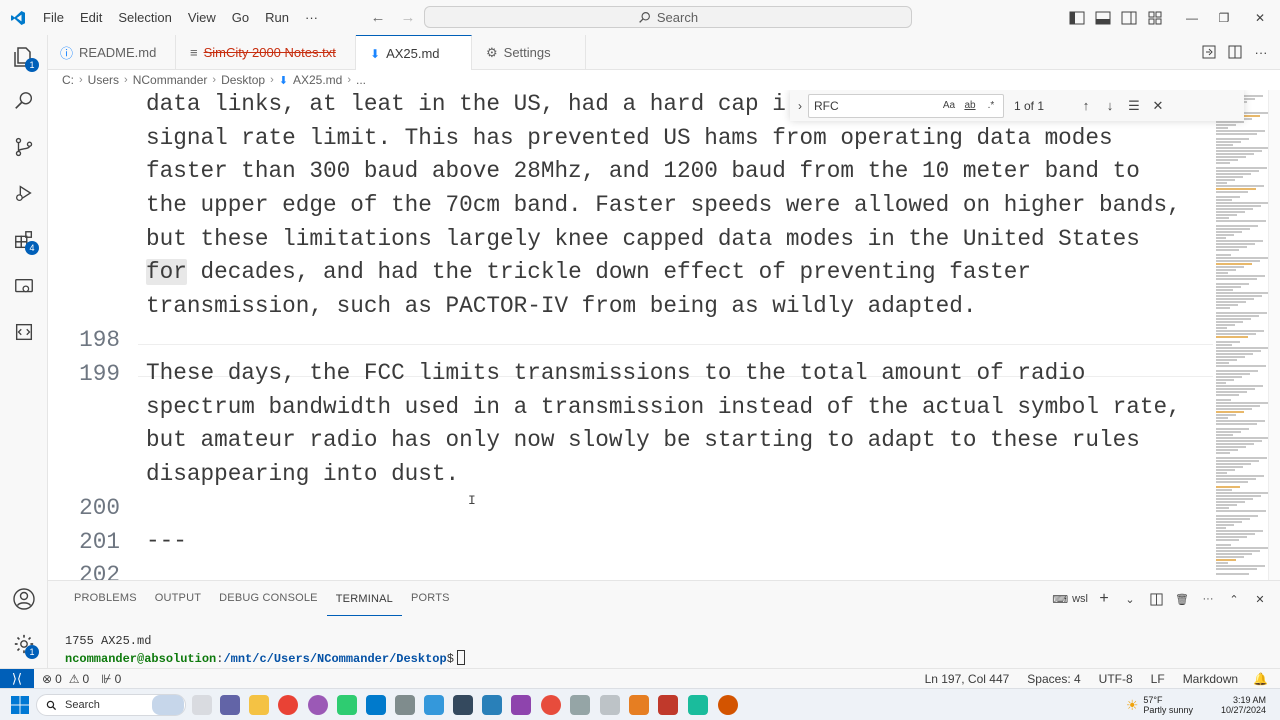  Describe the element at coordinates (800, 106) in the screenshot. I see `toggle-replace-chevron-icon: ›` at that location.